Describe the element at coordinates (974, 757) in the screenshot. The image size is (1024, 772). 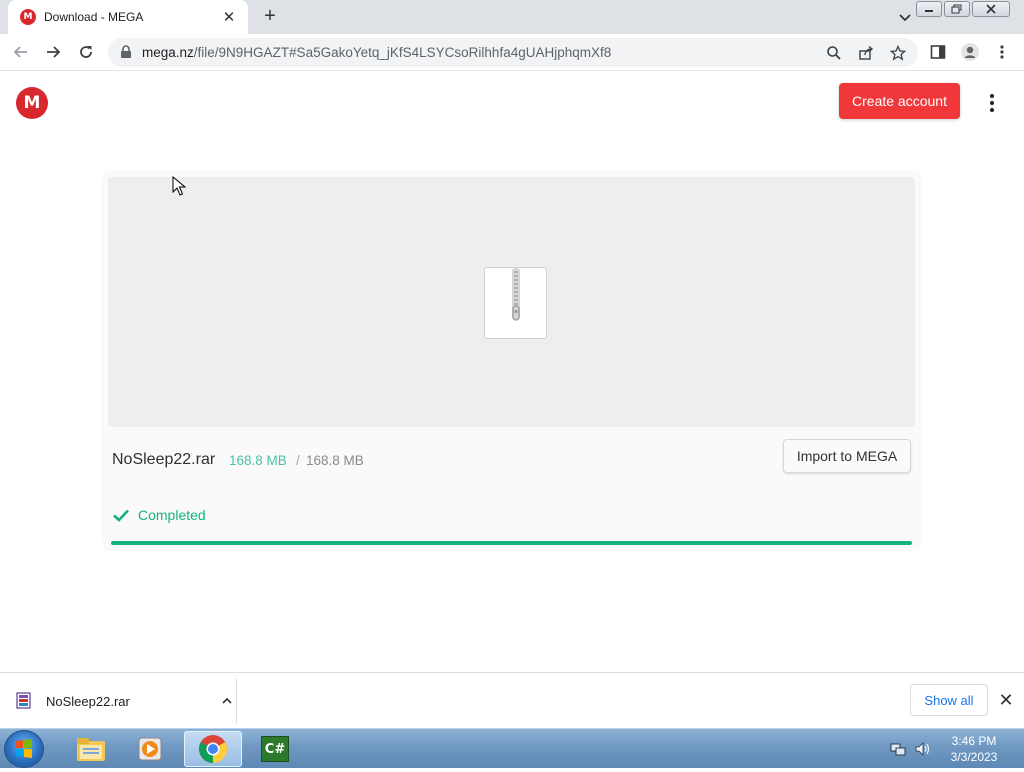
I see `clock-date: 3/3/2023` at that location.